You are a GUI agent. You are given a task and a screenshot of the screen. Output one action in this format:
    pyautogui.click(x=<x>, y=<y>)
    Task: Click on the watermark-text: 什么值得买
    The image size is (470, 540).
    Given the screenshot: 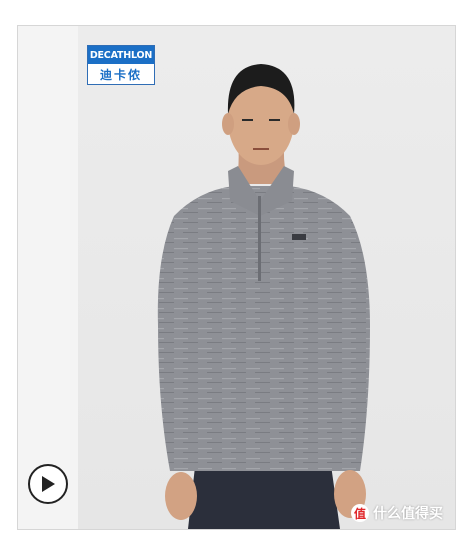 What is the action you would take?
    pyautogui.click(x=408, y=513)
    